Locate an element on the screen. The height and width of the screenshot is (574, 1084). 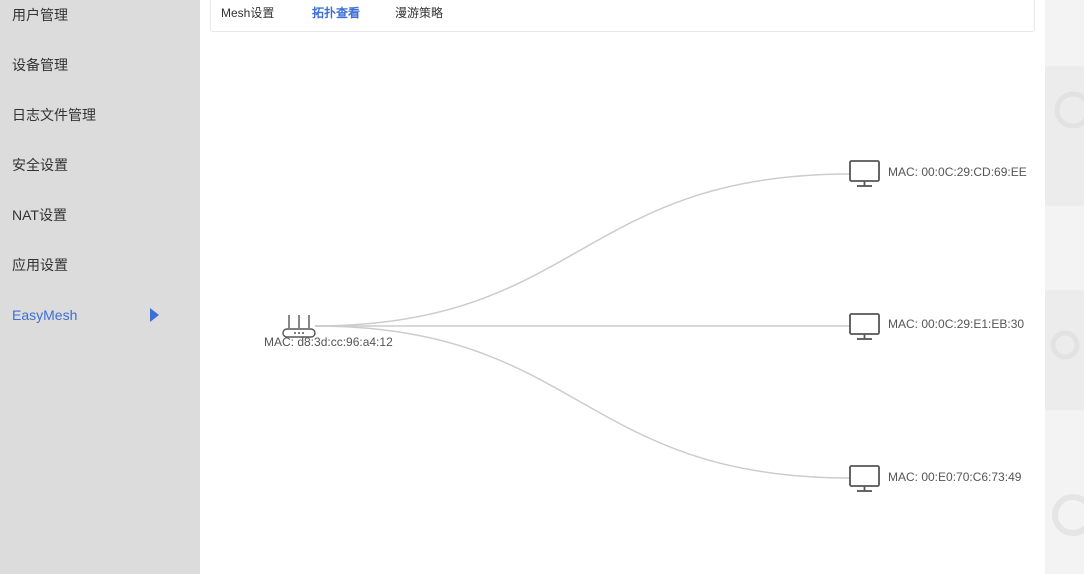
router-icon is located at coordinates (299, 326).